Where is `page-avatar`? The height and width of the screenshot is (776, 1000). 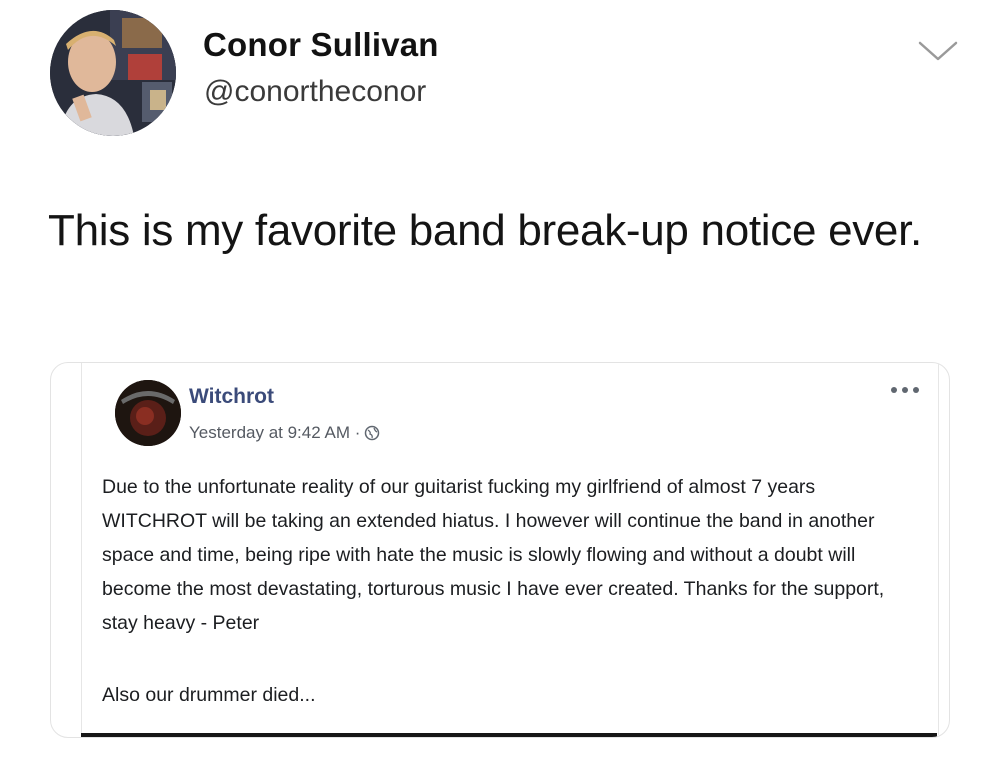
page-avatar is located at coordinates (148, 413).